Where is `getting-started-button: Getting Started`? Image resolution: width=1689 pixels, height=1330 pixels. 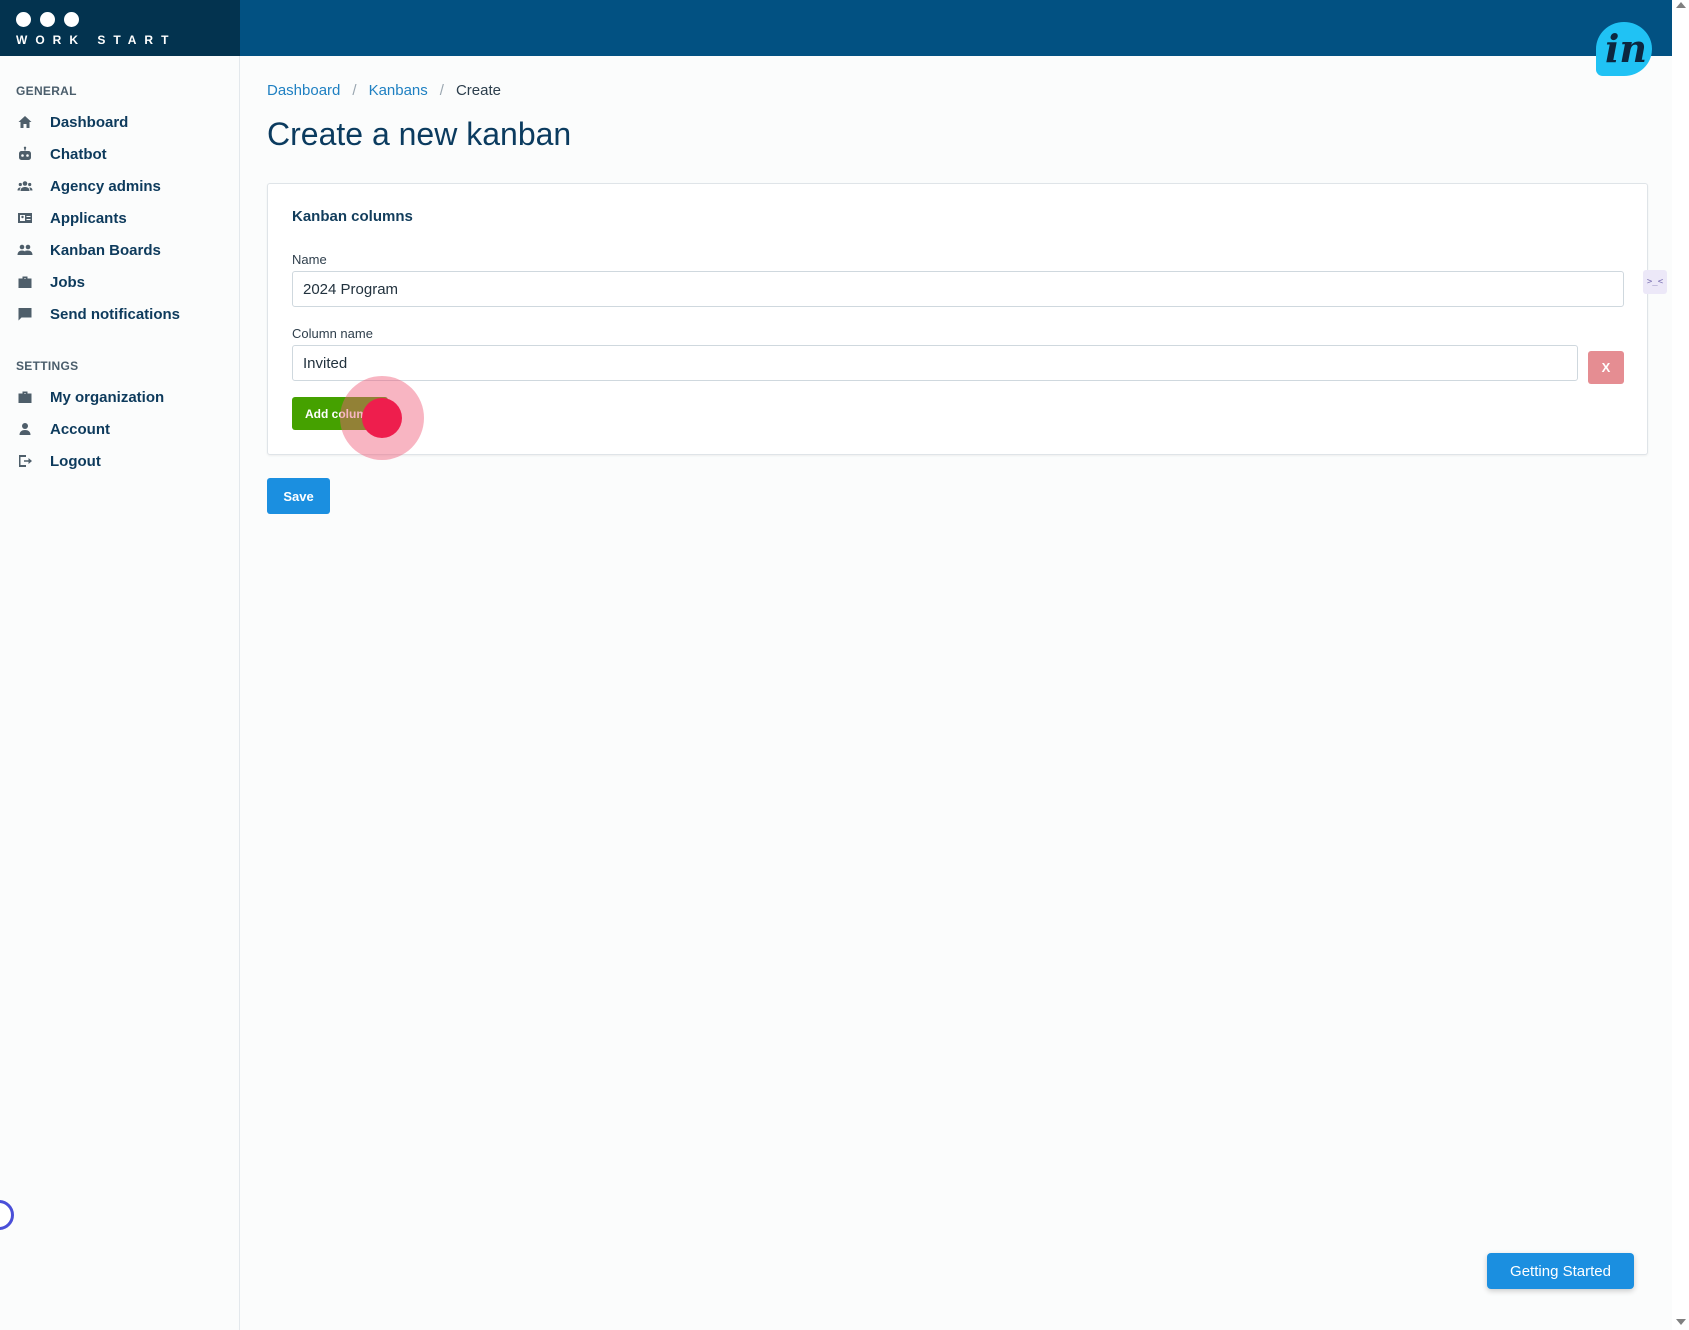 getting-started-button: Getting Started is located at coordinates (1560, 1271).